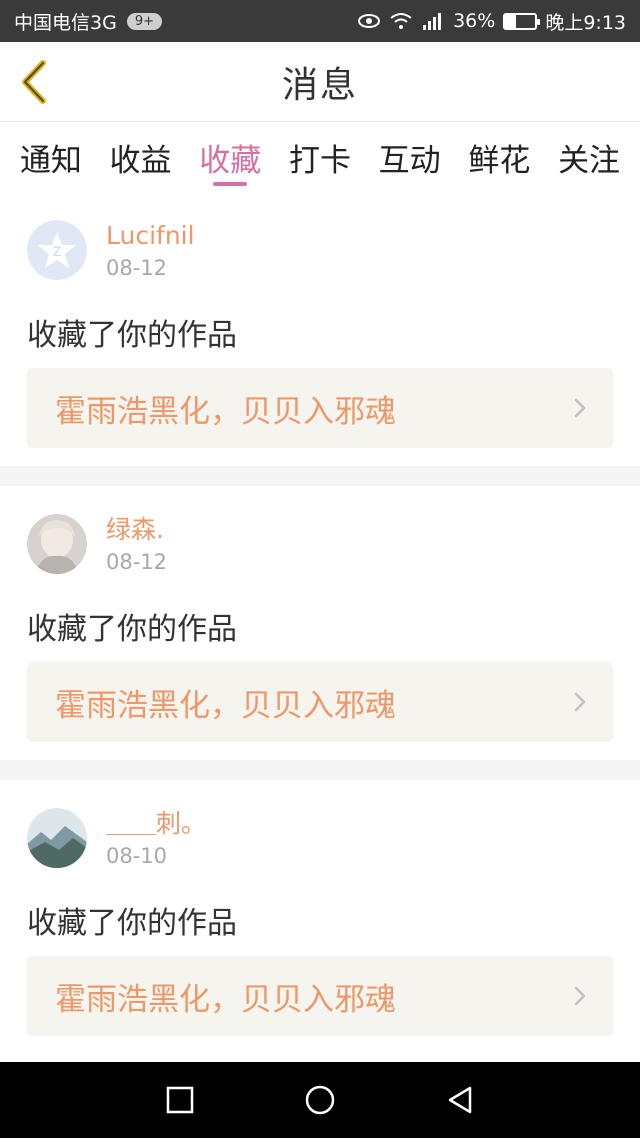  I want to click on triangle-back-icon, so click(460, 1100).